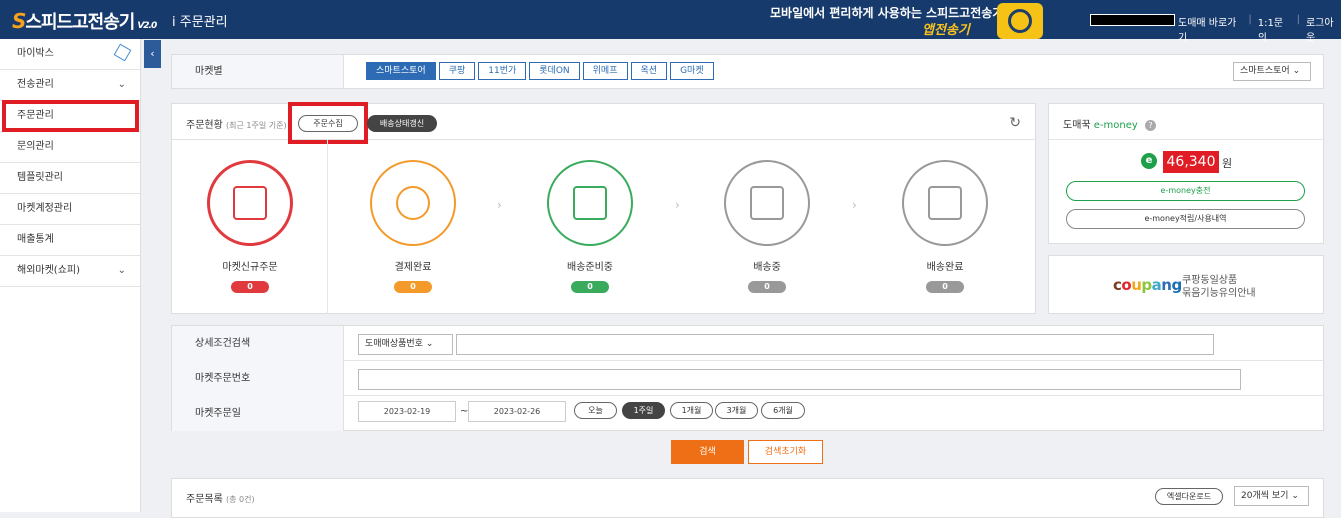 The width and height of the screenshot is (1341, 518). What do you see at coordinates (595, 410) in the screenshot?
I see `range-today-button: 오늘` at bounding box center [595, 410].